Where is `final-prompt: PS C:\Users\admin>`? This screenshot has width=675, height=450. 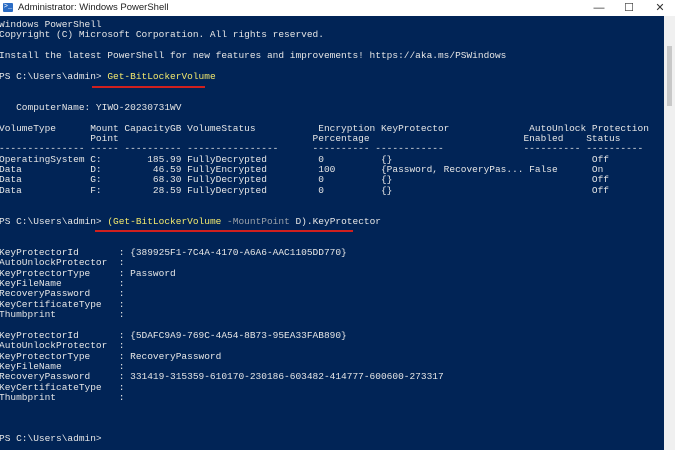
final-prompt: PS C:\Users\admin> is located at coordinates (51, 439).